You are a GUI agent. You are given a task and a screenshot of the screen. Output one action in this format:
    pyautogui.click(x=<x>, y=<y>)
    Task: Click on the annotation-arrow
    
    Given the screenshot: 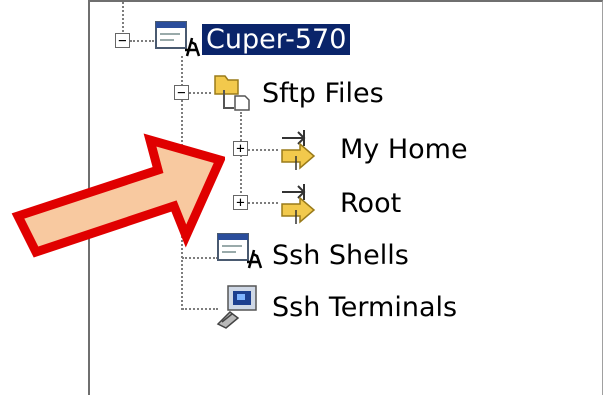 What is the action you would take?
    pyautogui.click(x=118, y=195)
    